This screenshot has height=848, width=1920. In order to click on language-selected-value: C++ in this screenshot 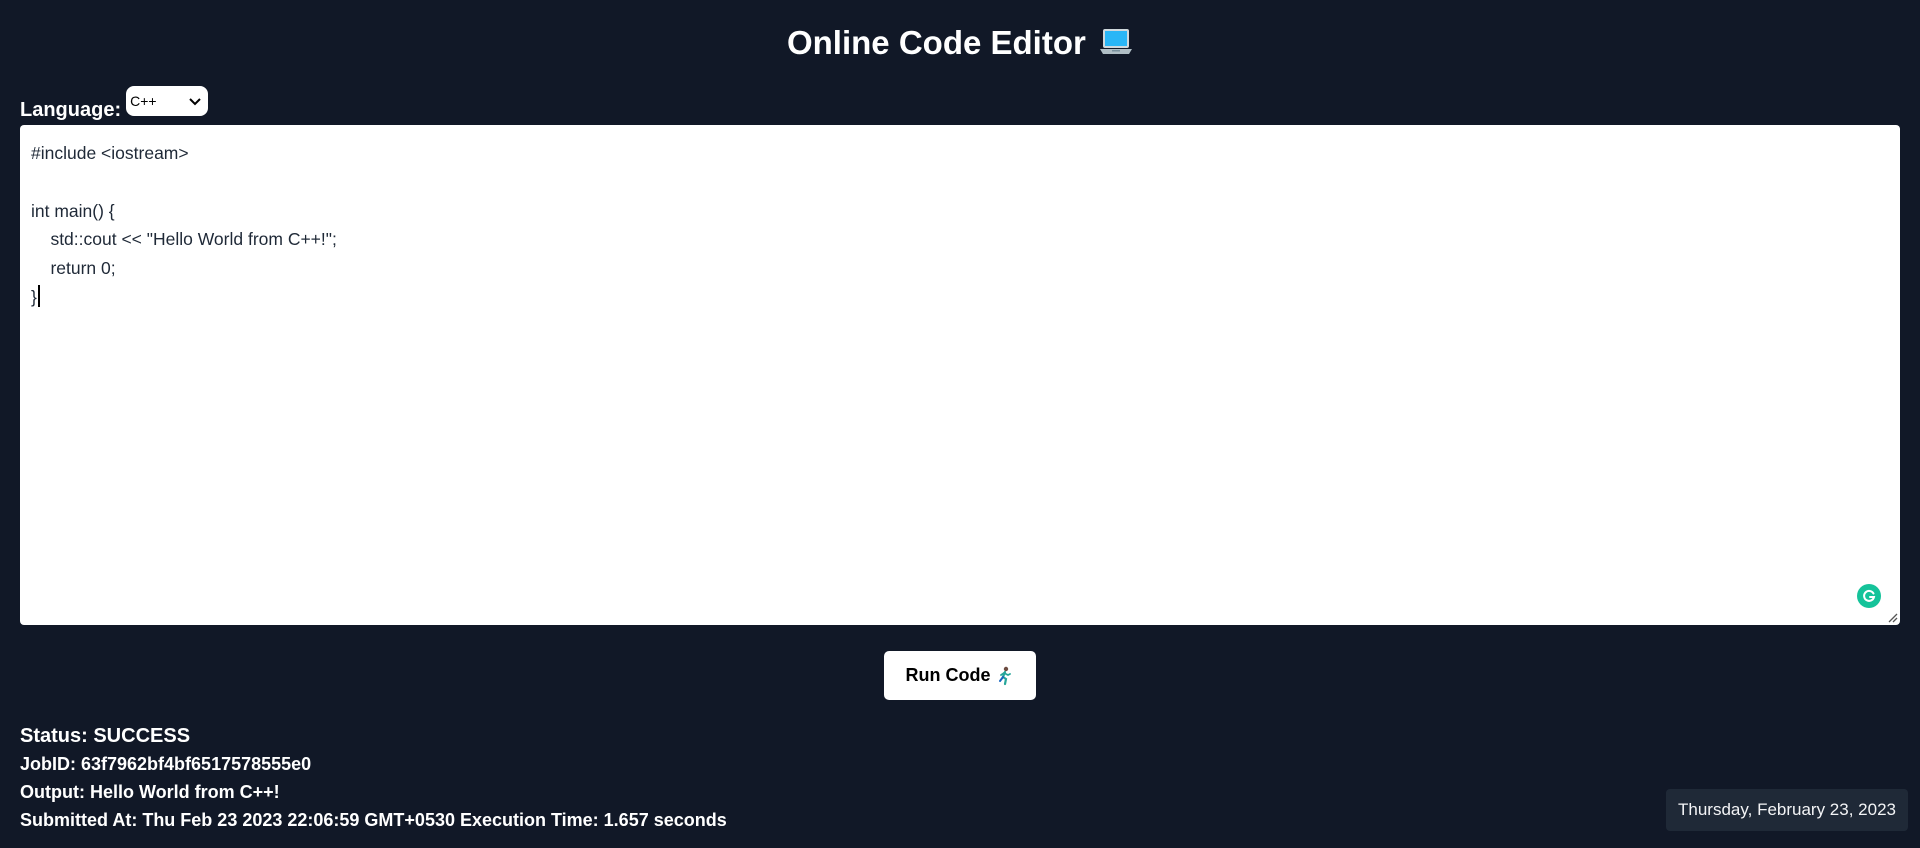, I will do `click(143, 101)`.